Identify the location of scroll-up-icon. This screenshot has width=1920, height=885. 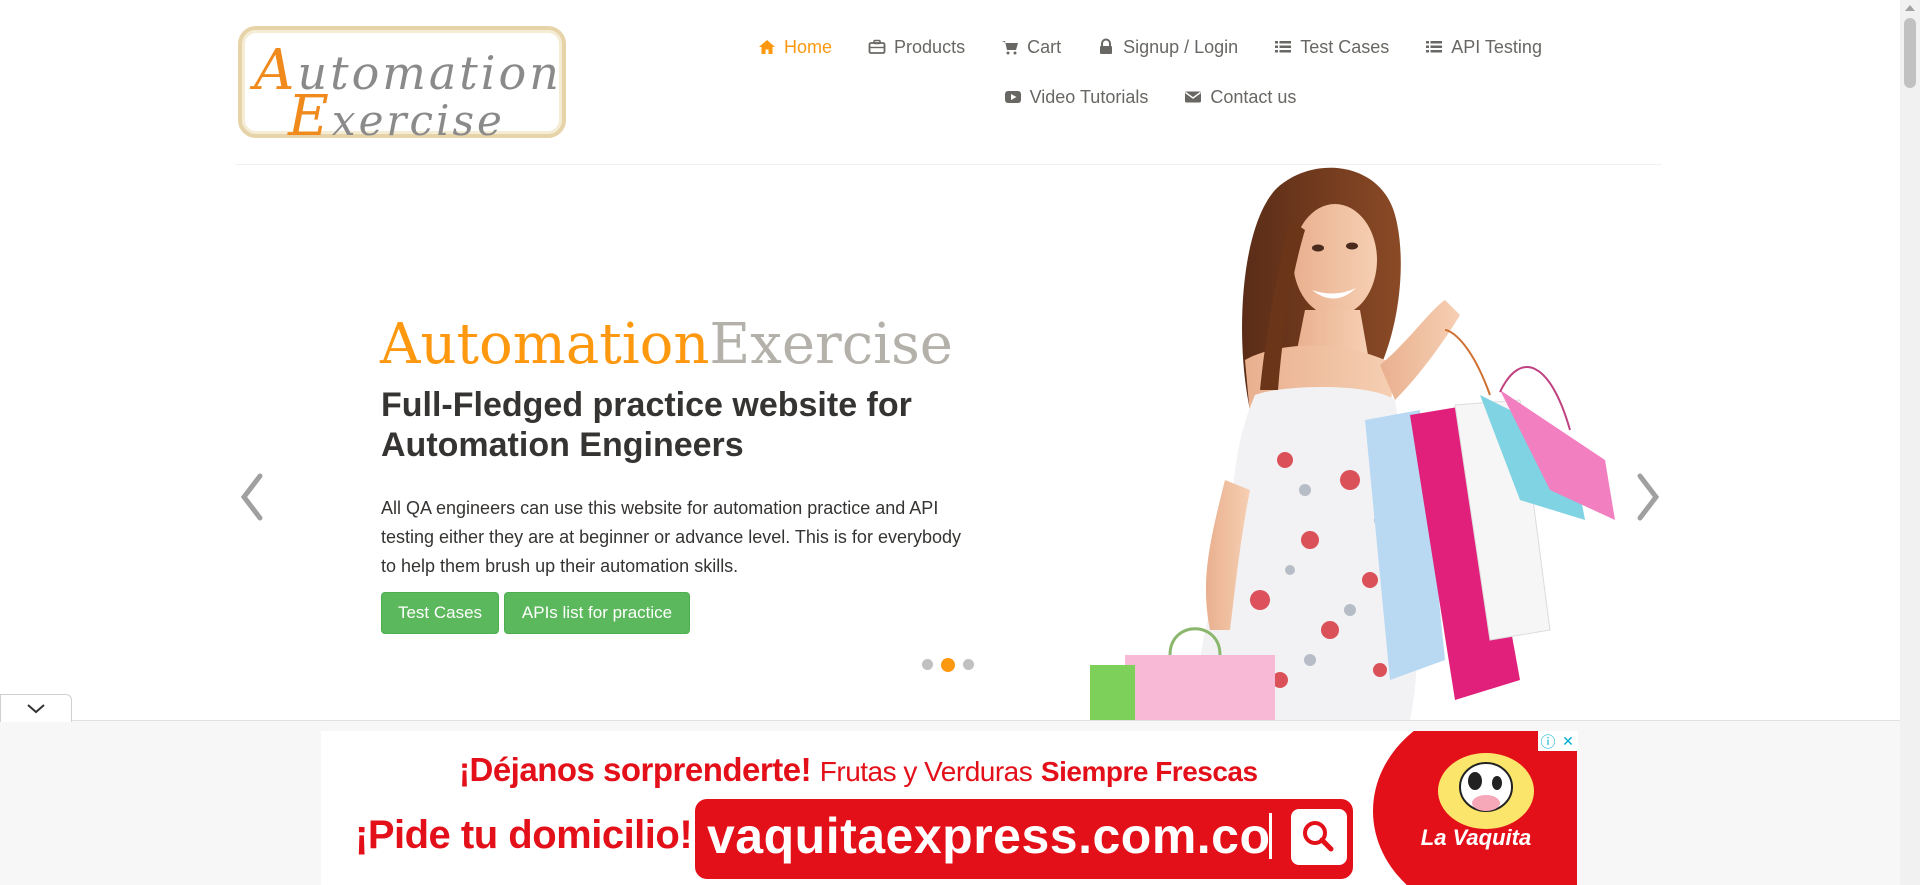
(1910, 8).